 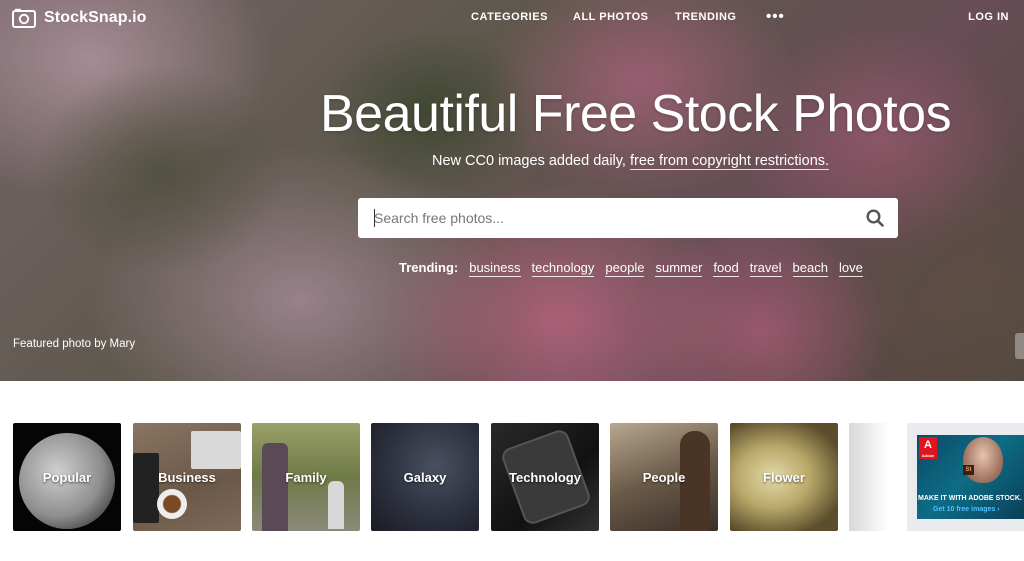 I want to click on featured-author-link: Mary, so click(x=123, y=344).